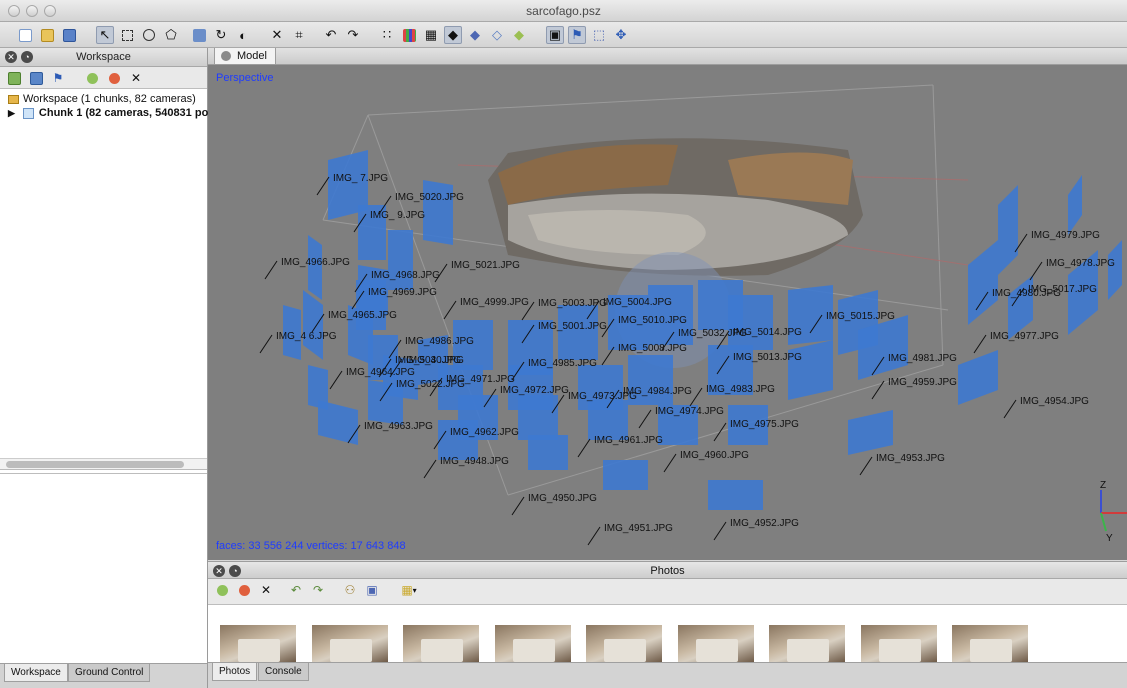 Image resolution: width=1127 pixels, height=688 pixels. What do you see at coordinates (628, 440) in the screenshot?
I see `camera-label: IMG_4961.JPG` at bounding box center [628, 440].